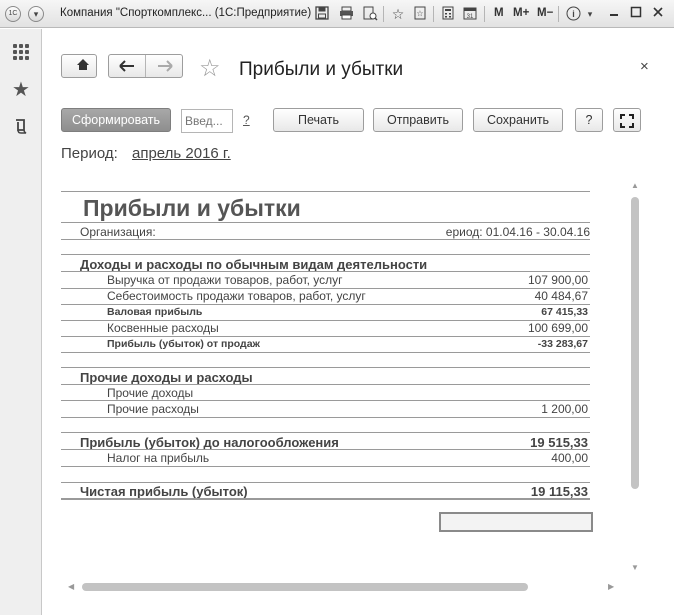  I want to click on preview-icon, so click(370, 14).